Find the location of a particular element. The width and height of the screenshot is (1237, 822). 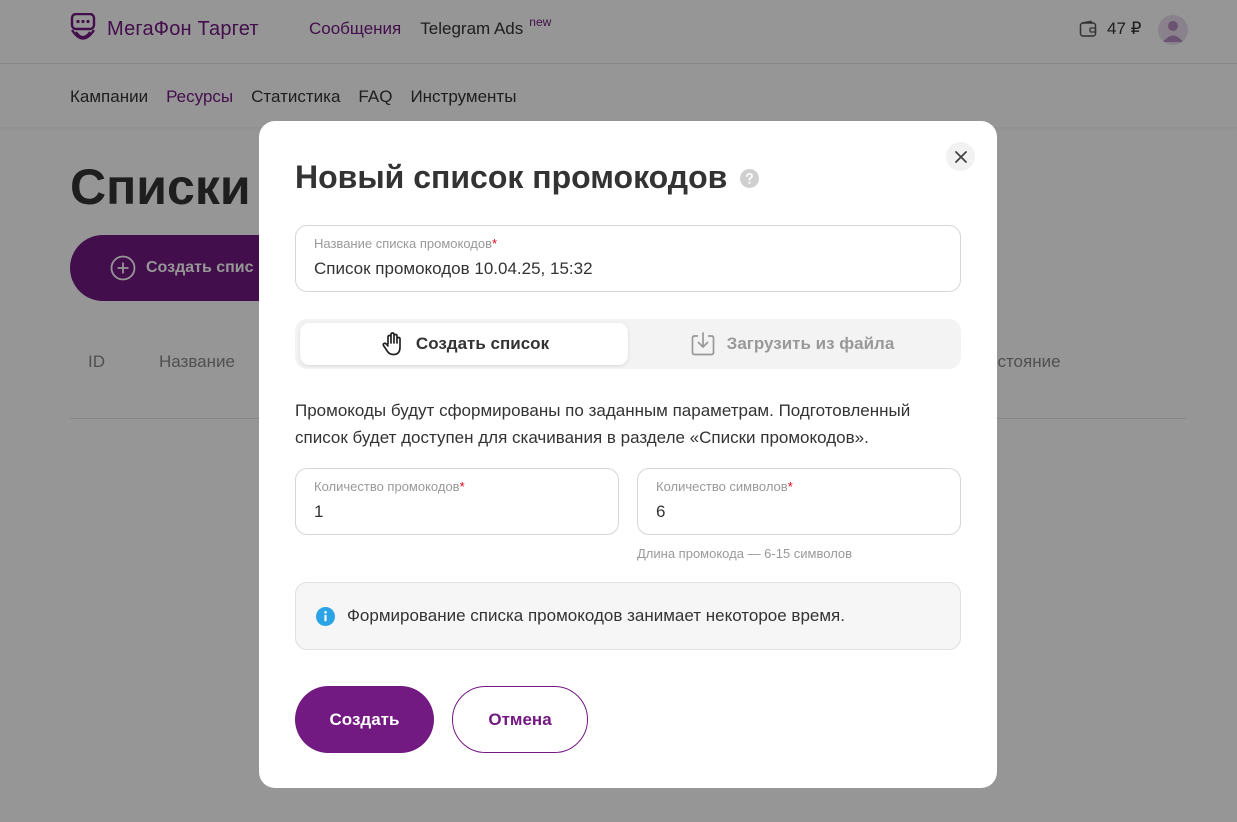

list-name-value: Список промокодов 10.04.25, 15:32 is located at coordinates (453, 268).